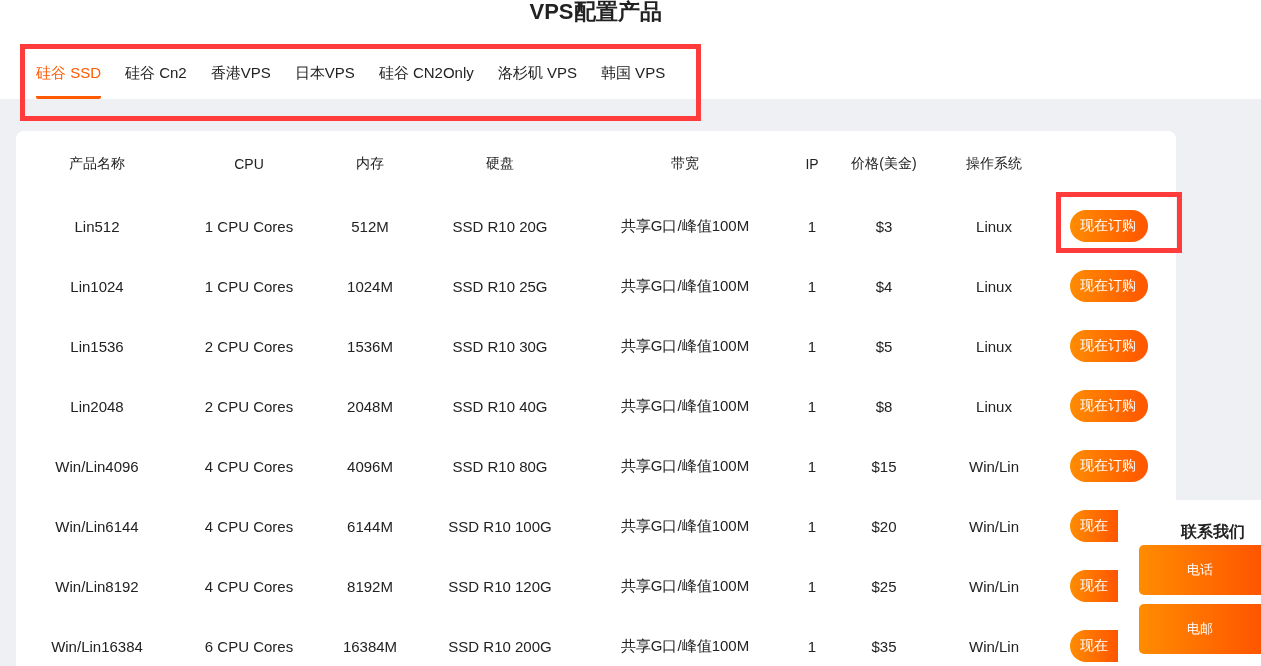  Describe the element at coordinates (1200, 570) in the screenshot. I see `contact-button: 电话` at that location.